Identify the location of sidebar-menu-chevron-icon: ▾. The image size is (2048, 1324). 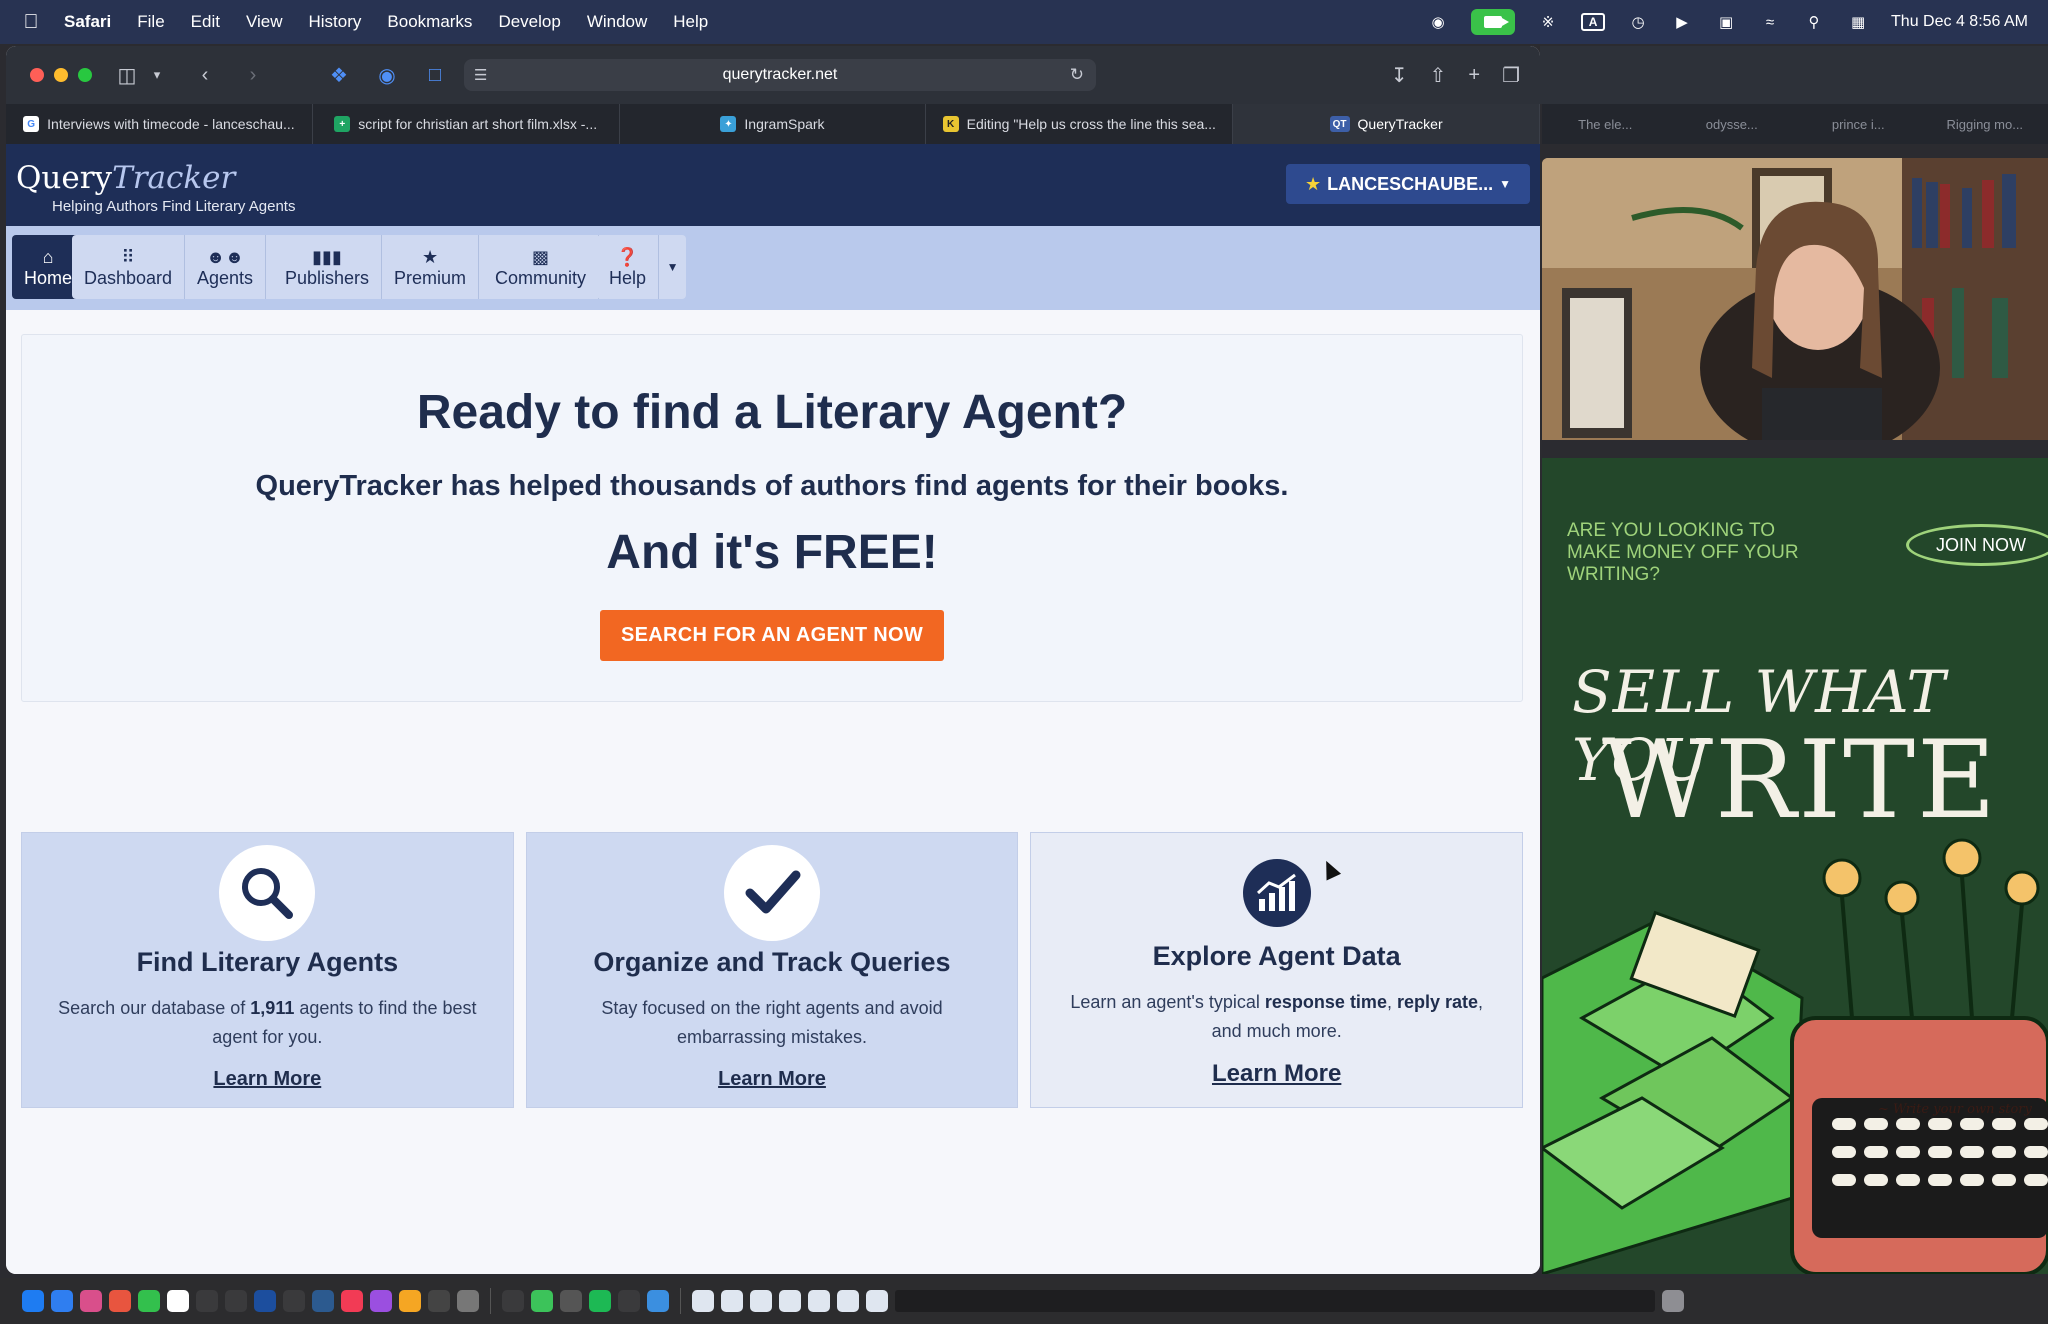
(157, 75).